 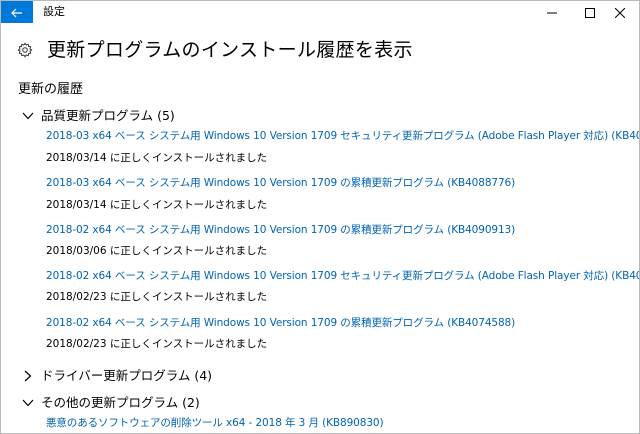 I want to click on group-label: その他の更新プログラム (2), so click(x=120, y=402).